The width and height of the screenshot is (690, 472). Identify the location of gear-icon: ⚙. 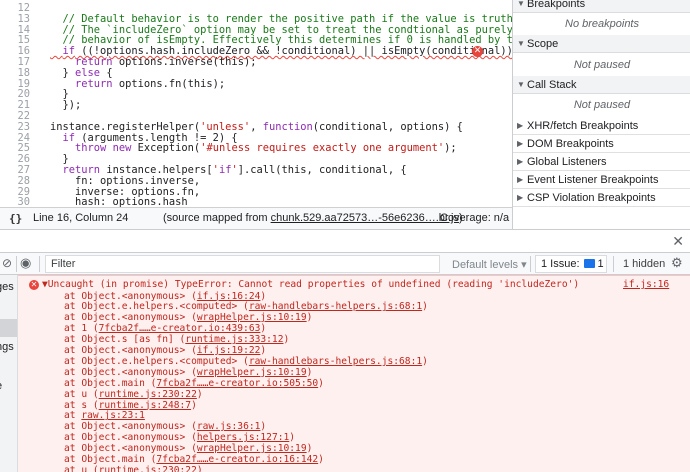
(677, 263).